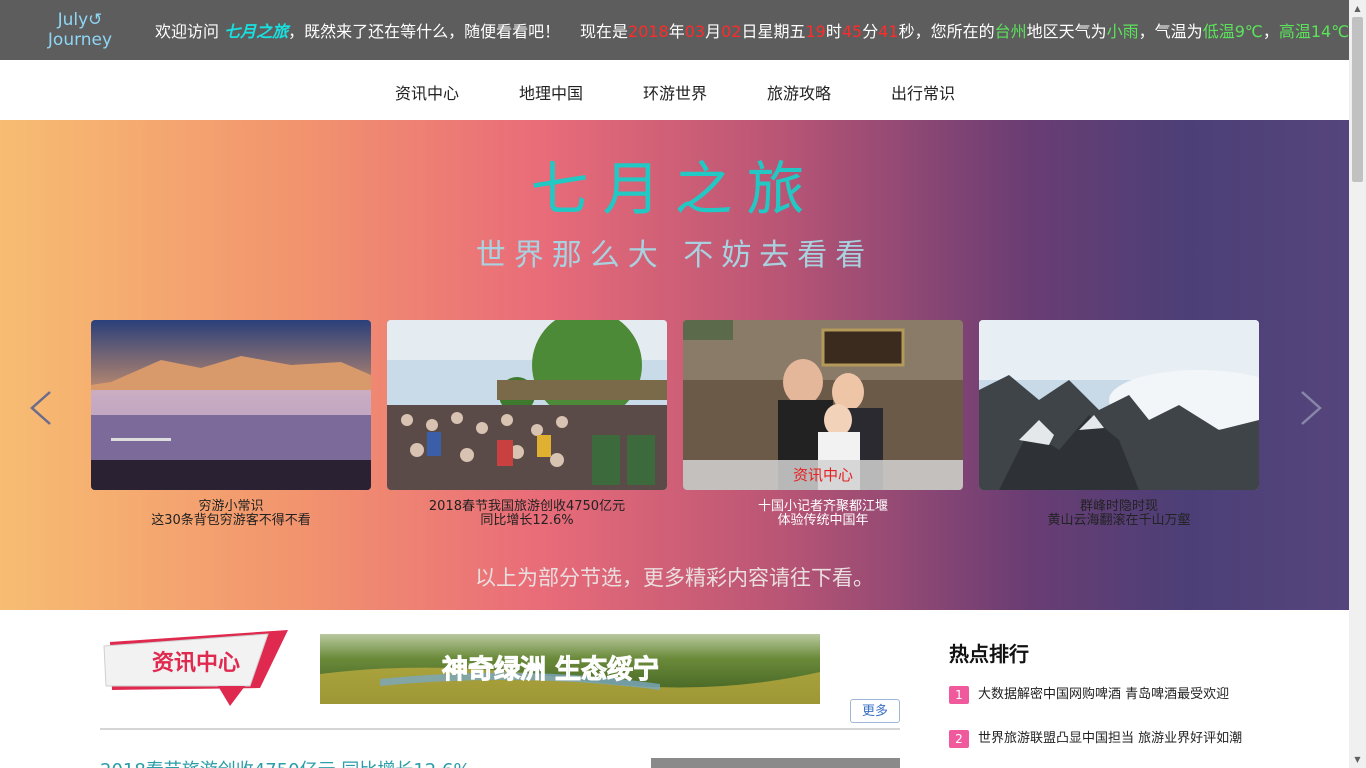 The height and width of the screenshot is (768, 1366). Describe the element at coordinates (1119, 520) in the screenshot. I see `card-subtitle: 黄山云海翻滚在千山万壑` at that location.